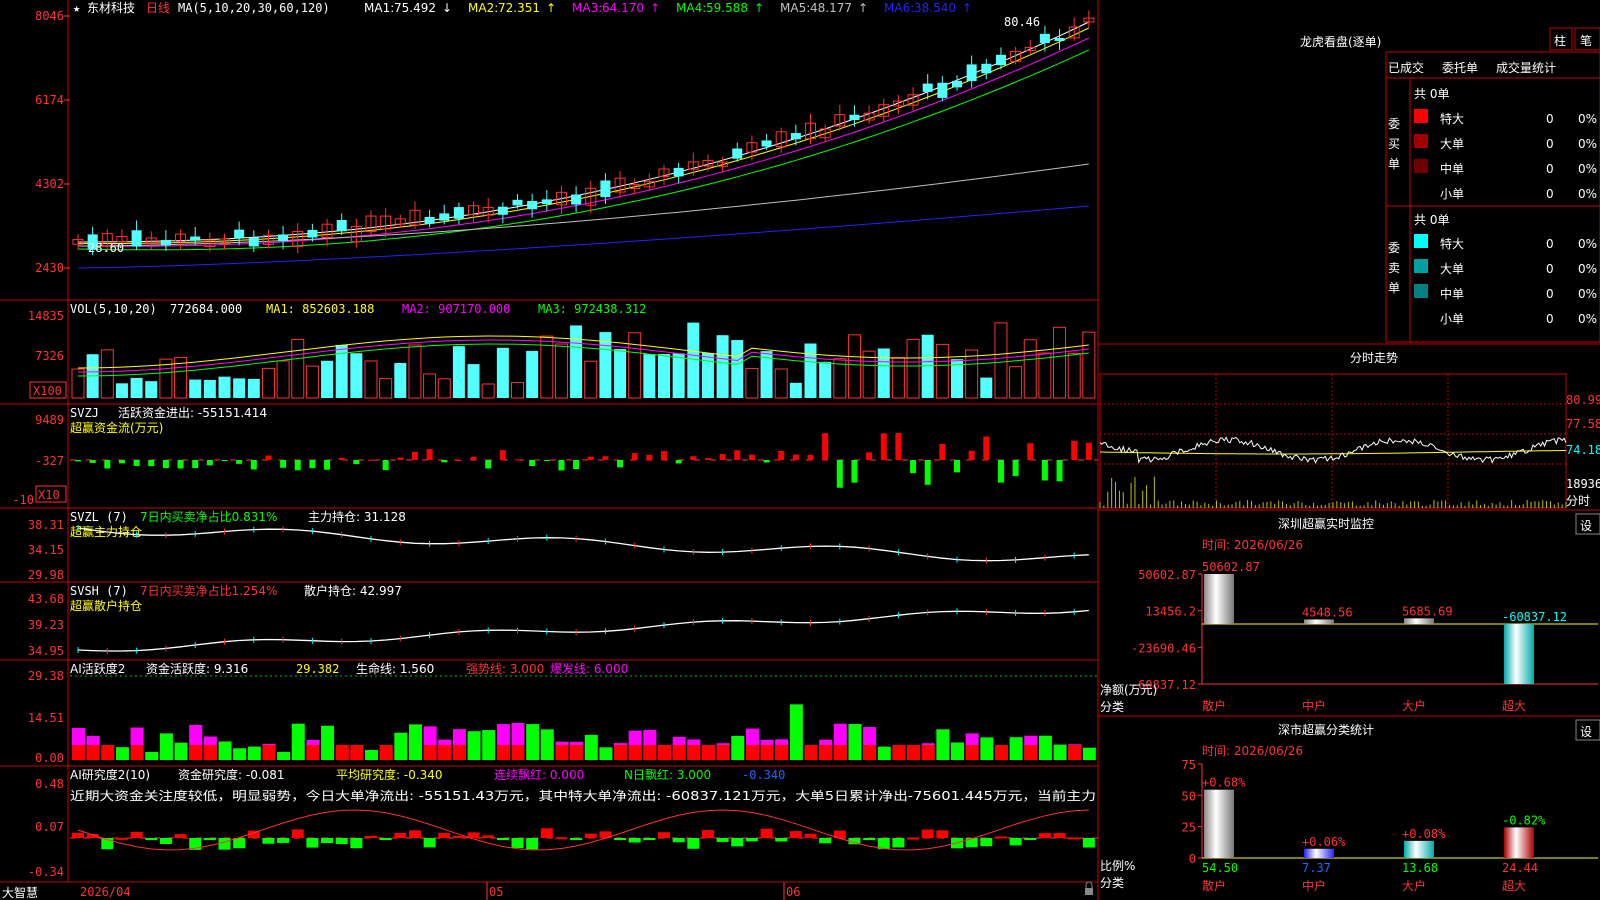  What do you see at coordinates (1460, 68) in the screenshot?
I see `tab-orders: 委托单` at bounding box center [1460, 68].